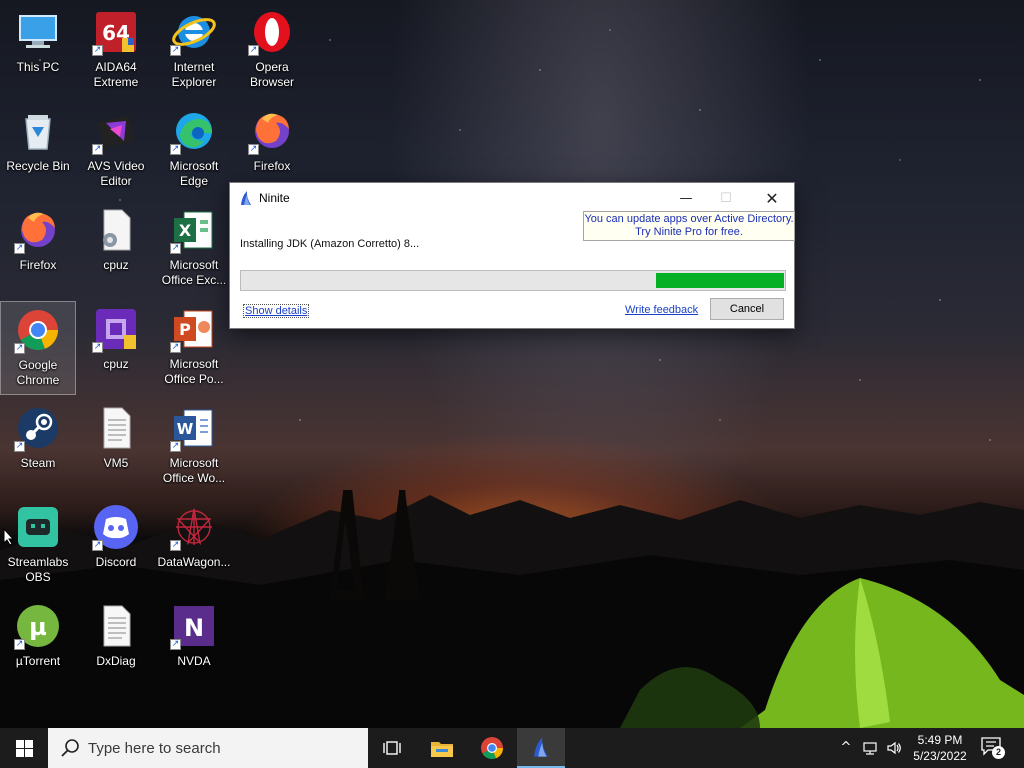  What do you see at coordinates (185, 429) in the screenshot?
I see `svg-text: W` at bounding box center [185, 429].